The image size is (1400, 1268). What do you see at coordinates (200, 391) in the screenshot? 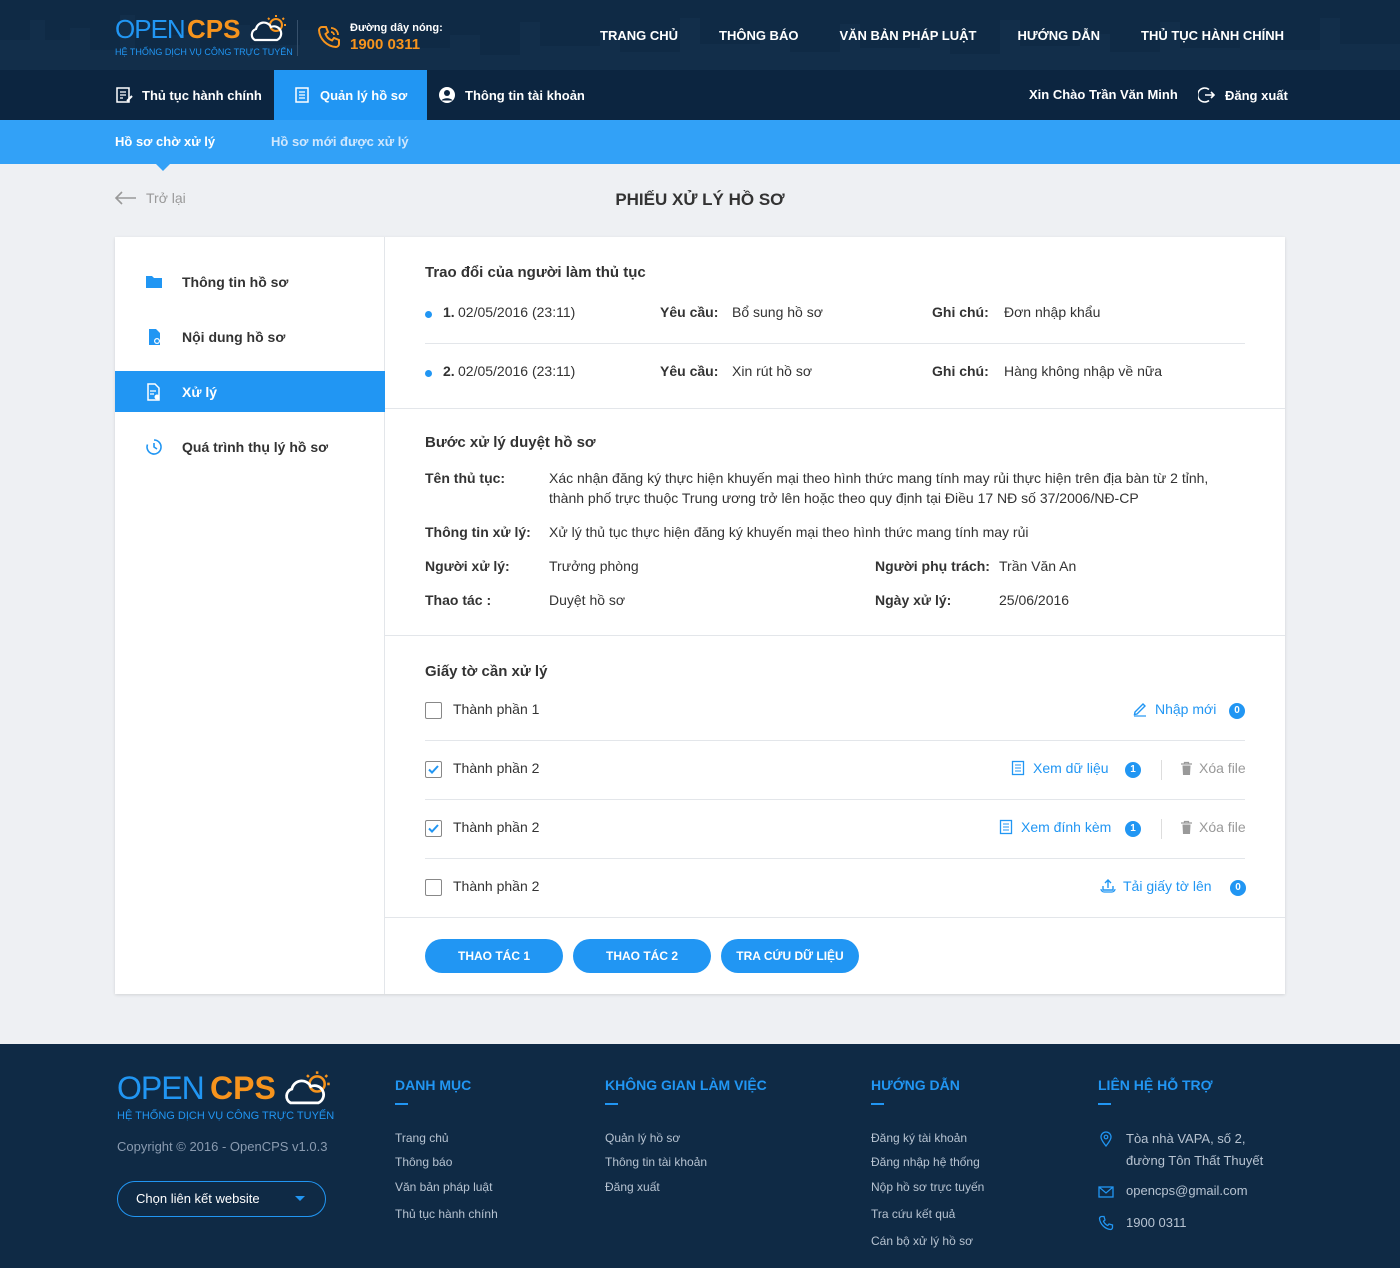
I see `sidebar-item-label: Xử lý` at bounding box center [200, 391].